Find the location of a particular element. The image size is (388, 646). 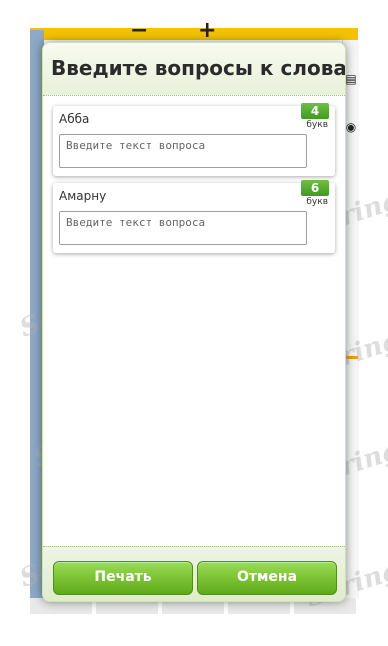

word-card: Абба 4 букв is located at coordinates (194, 139).